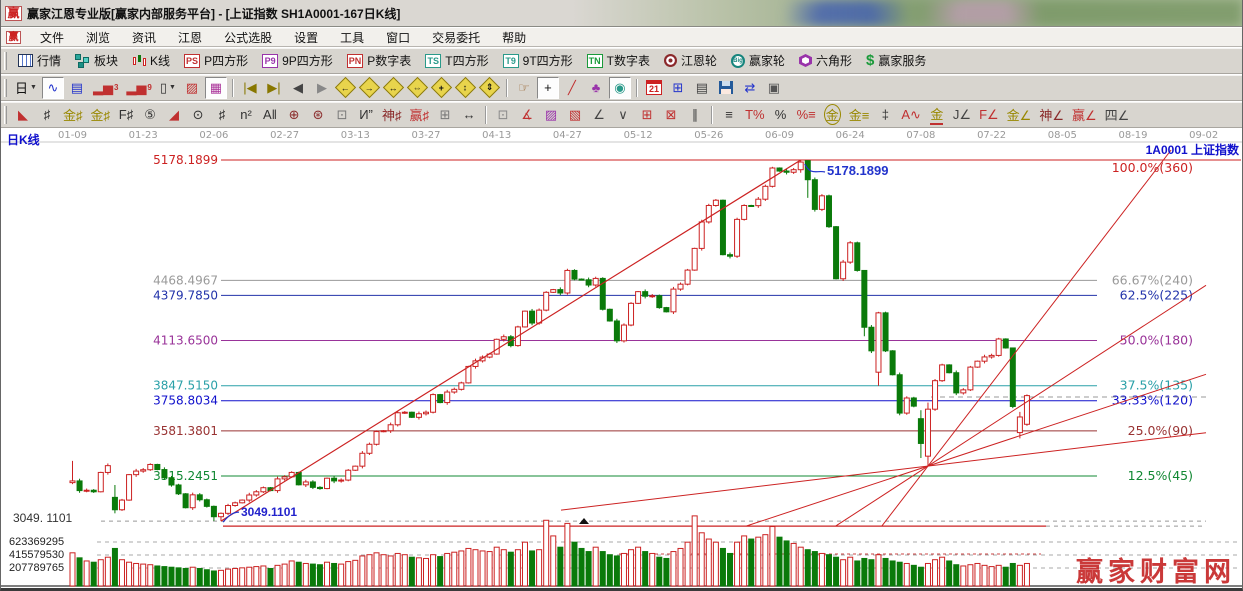 The width and height of the screenshot is (1243, 591). I want to click on print-button: ▣, so click(774, 88).